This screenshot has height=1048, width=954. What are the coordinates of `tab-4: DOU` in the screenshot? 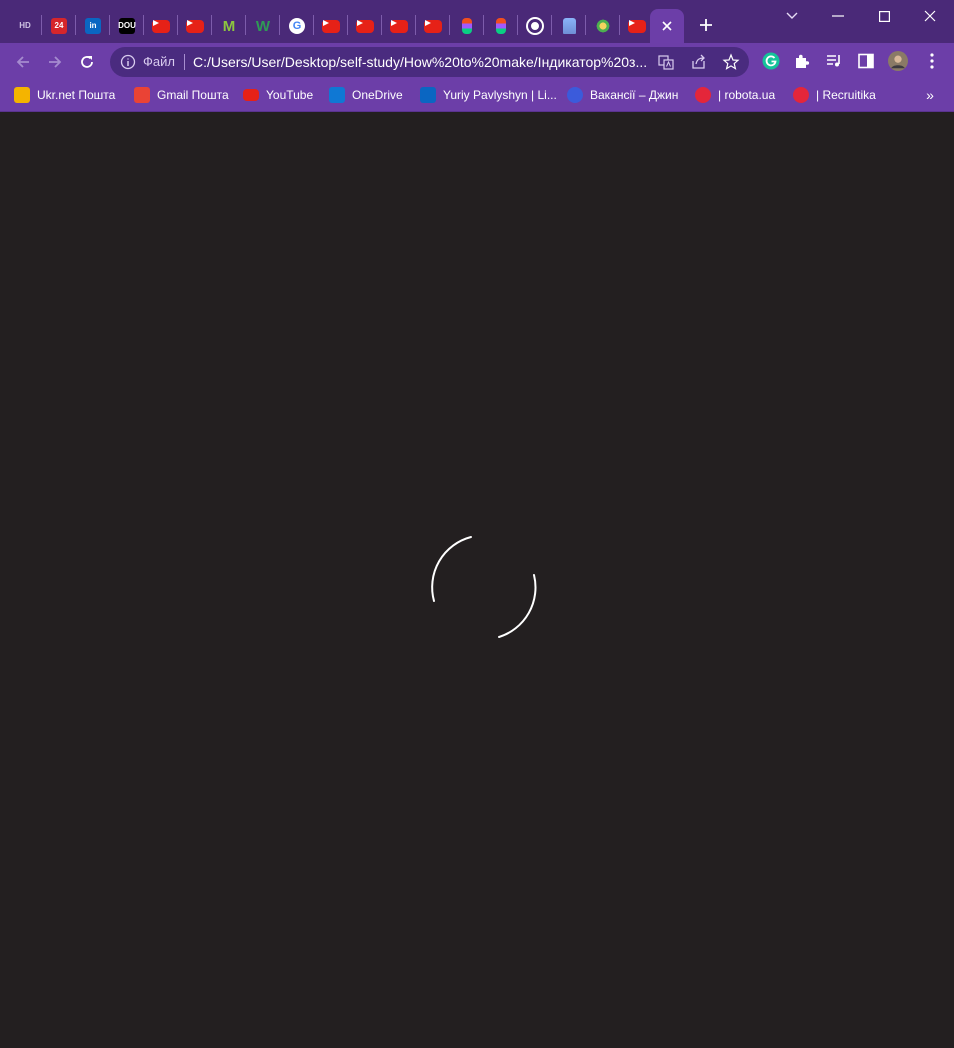 It's located at (127, 26).